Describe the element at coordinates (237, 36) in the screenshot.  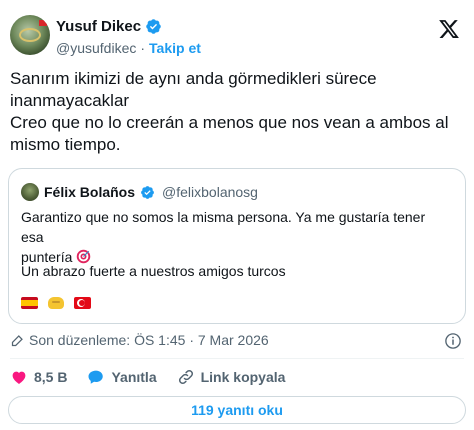
I see `post-header: Yusuf Dikec @yusufdikec · Takip et` at that location.